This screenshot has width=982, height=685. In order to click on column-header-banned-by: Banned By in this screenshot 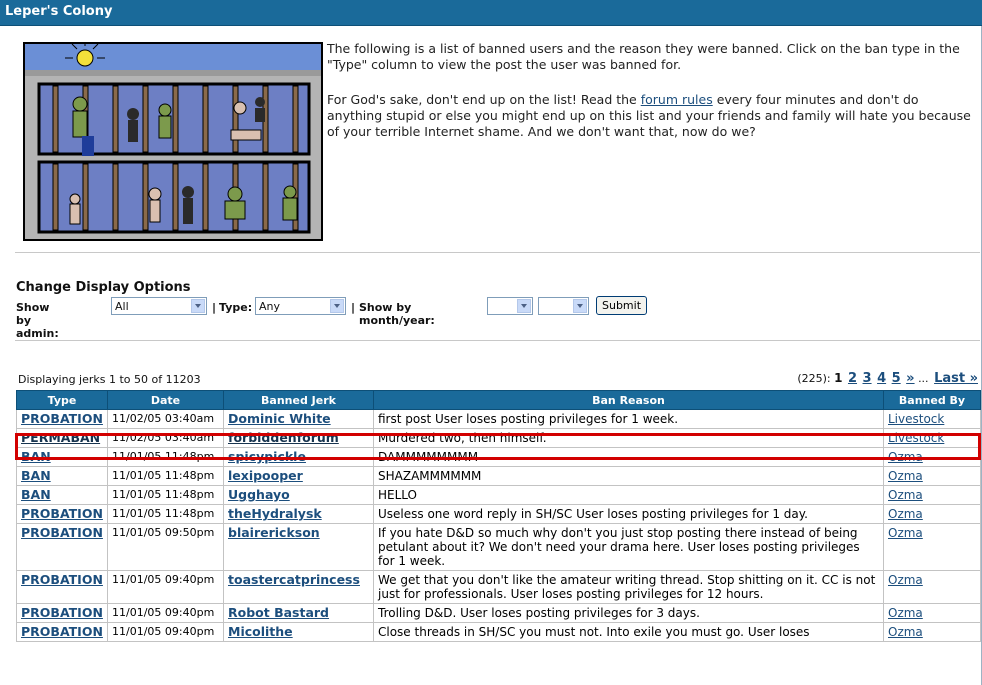, I will do `click(932, 400)`.